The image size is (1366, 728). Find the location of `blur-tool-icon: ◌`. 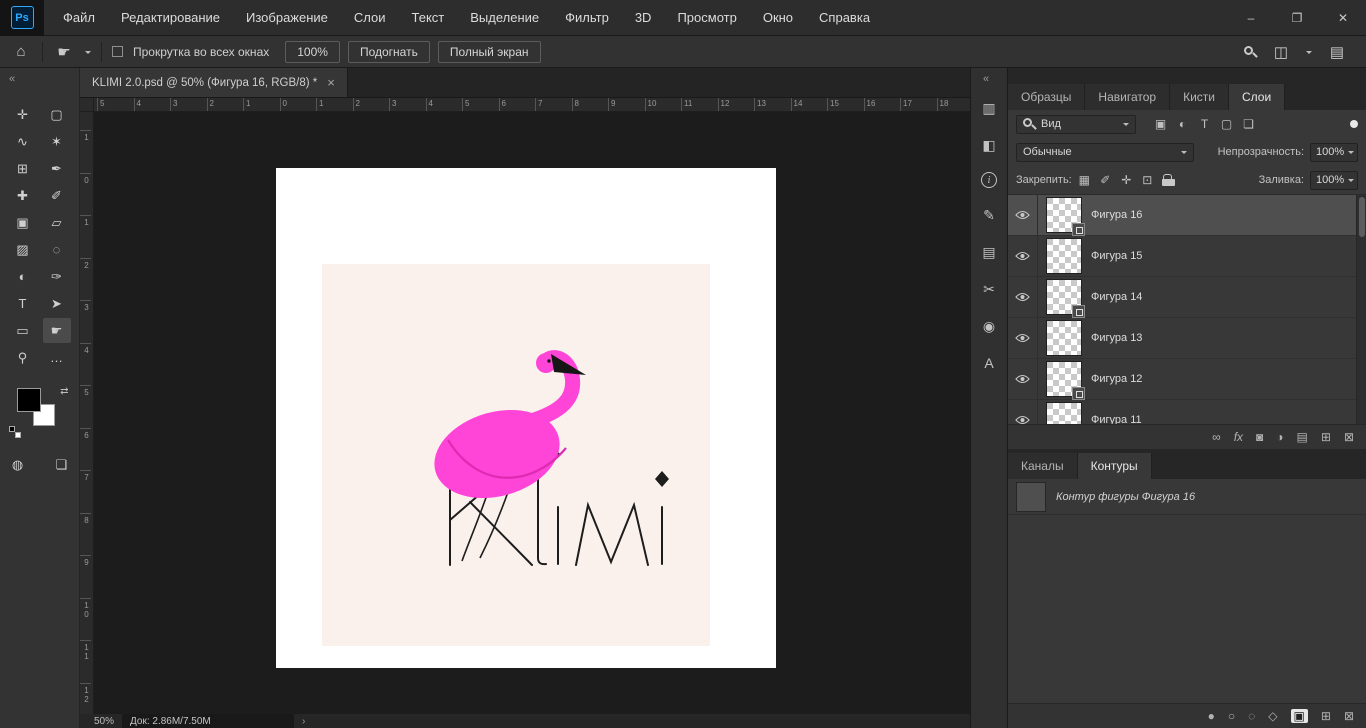

blur-tool-icon: ◌ is located at coordinates (57, 249).